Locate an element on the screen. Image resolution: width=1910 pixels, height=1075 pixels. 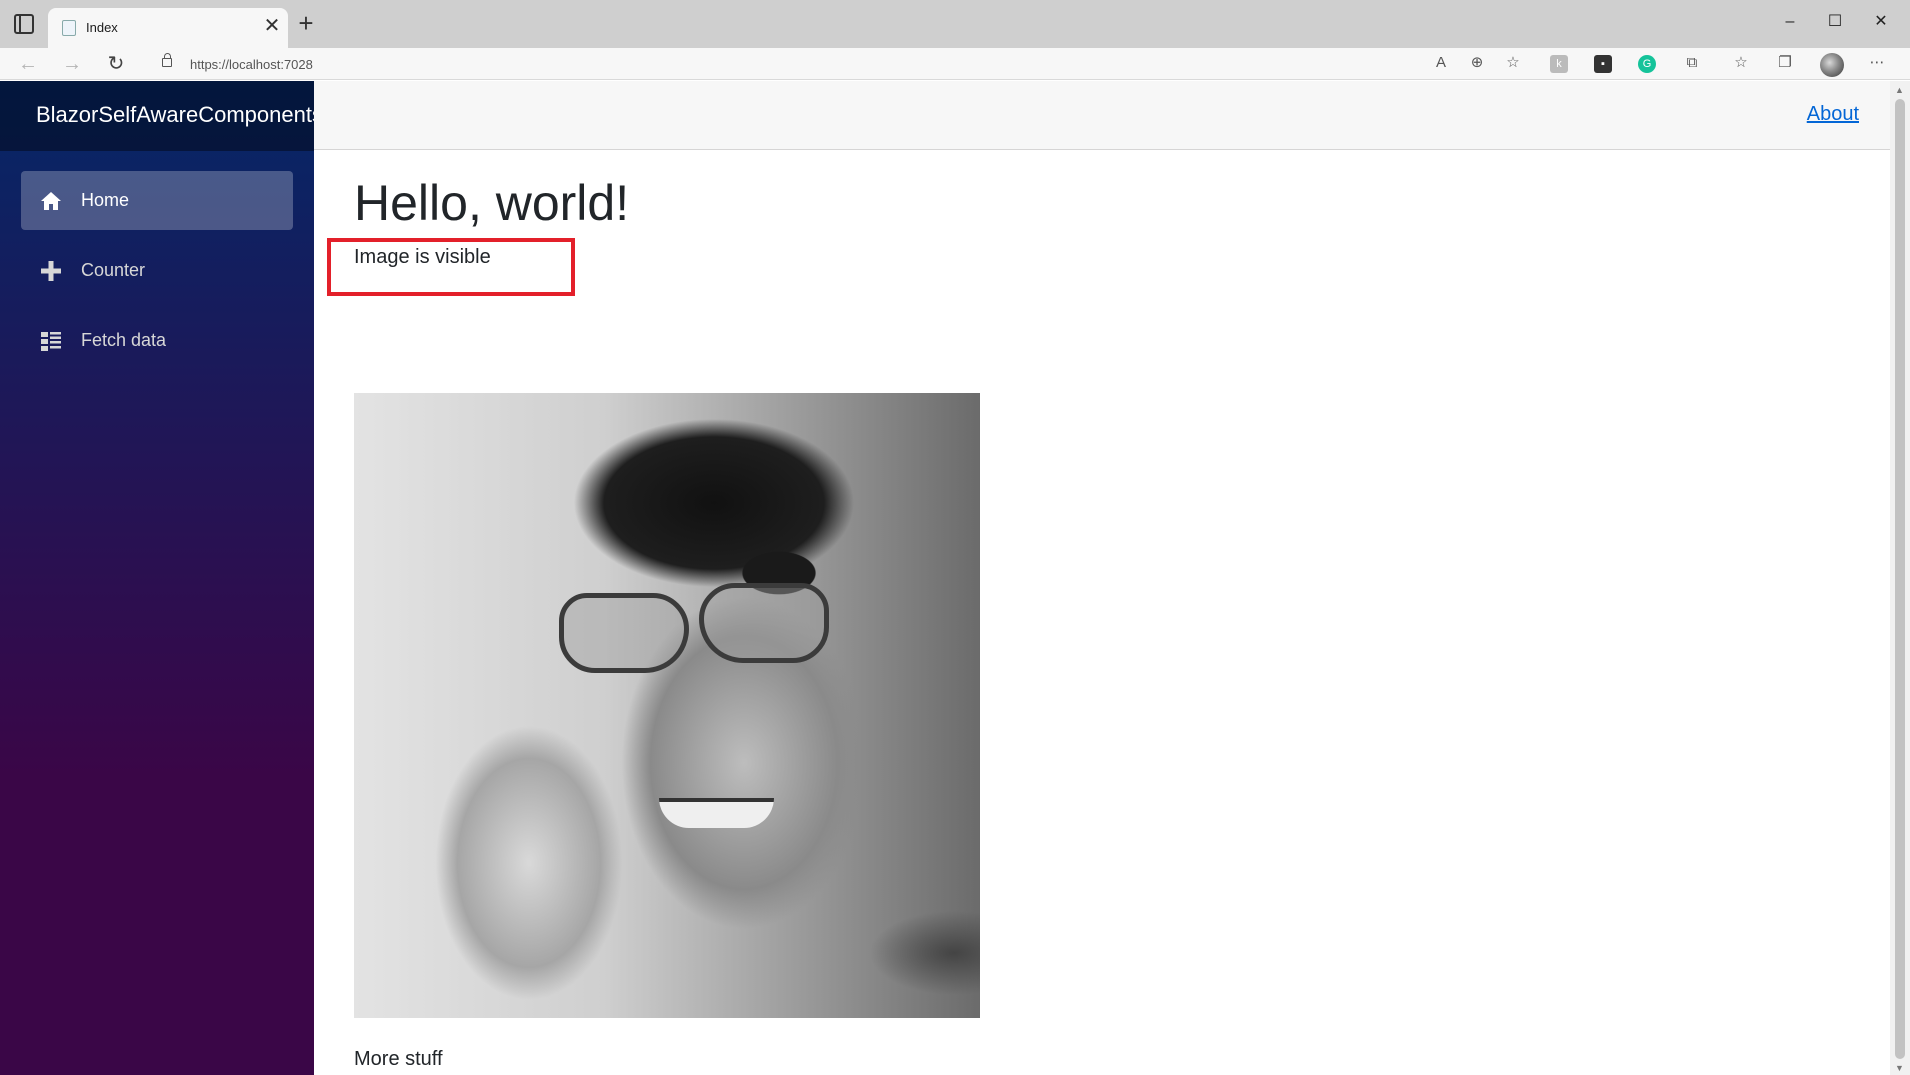
page-favicon-icon is located at coordinates (69, 28).